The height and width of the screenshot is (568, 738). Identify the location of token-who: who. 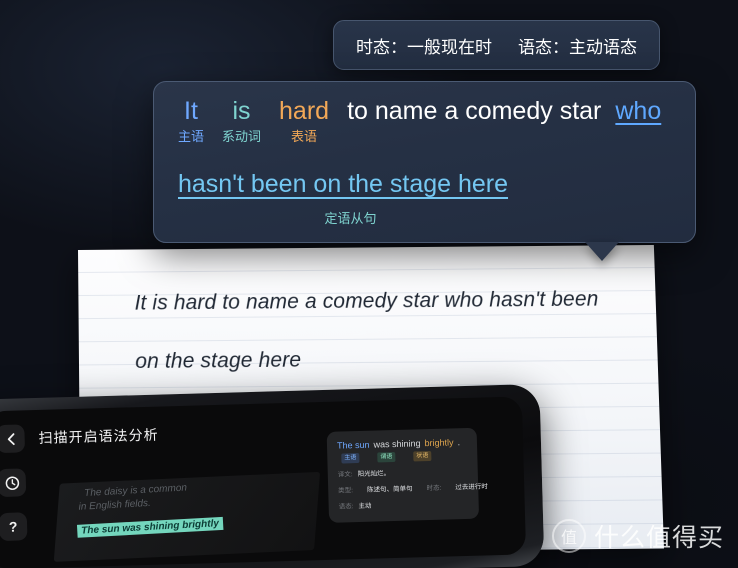
(638, 111).